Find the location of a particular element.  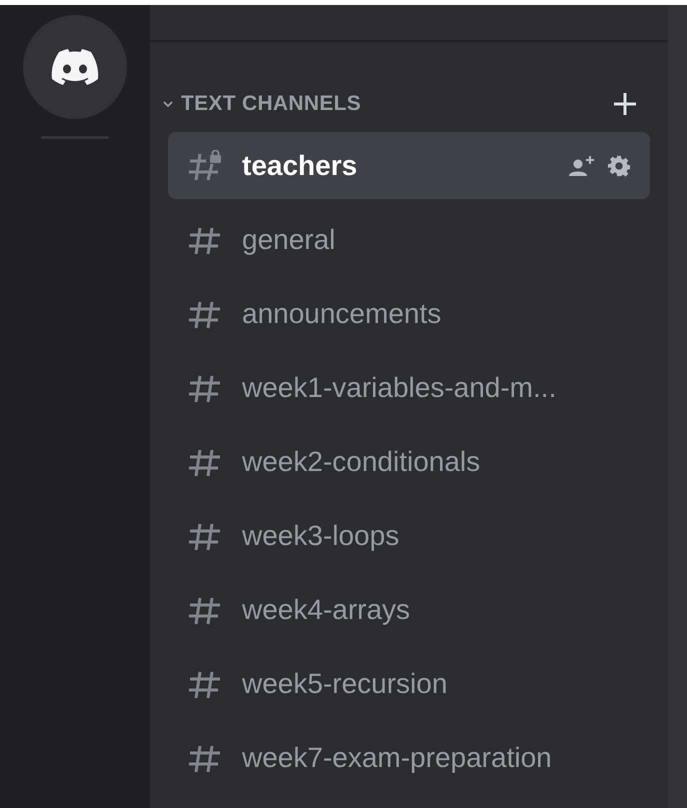

channel-name: teachers is located at coordinates (300, 165).